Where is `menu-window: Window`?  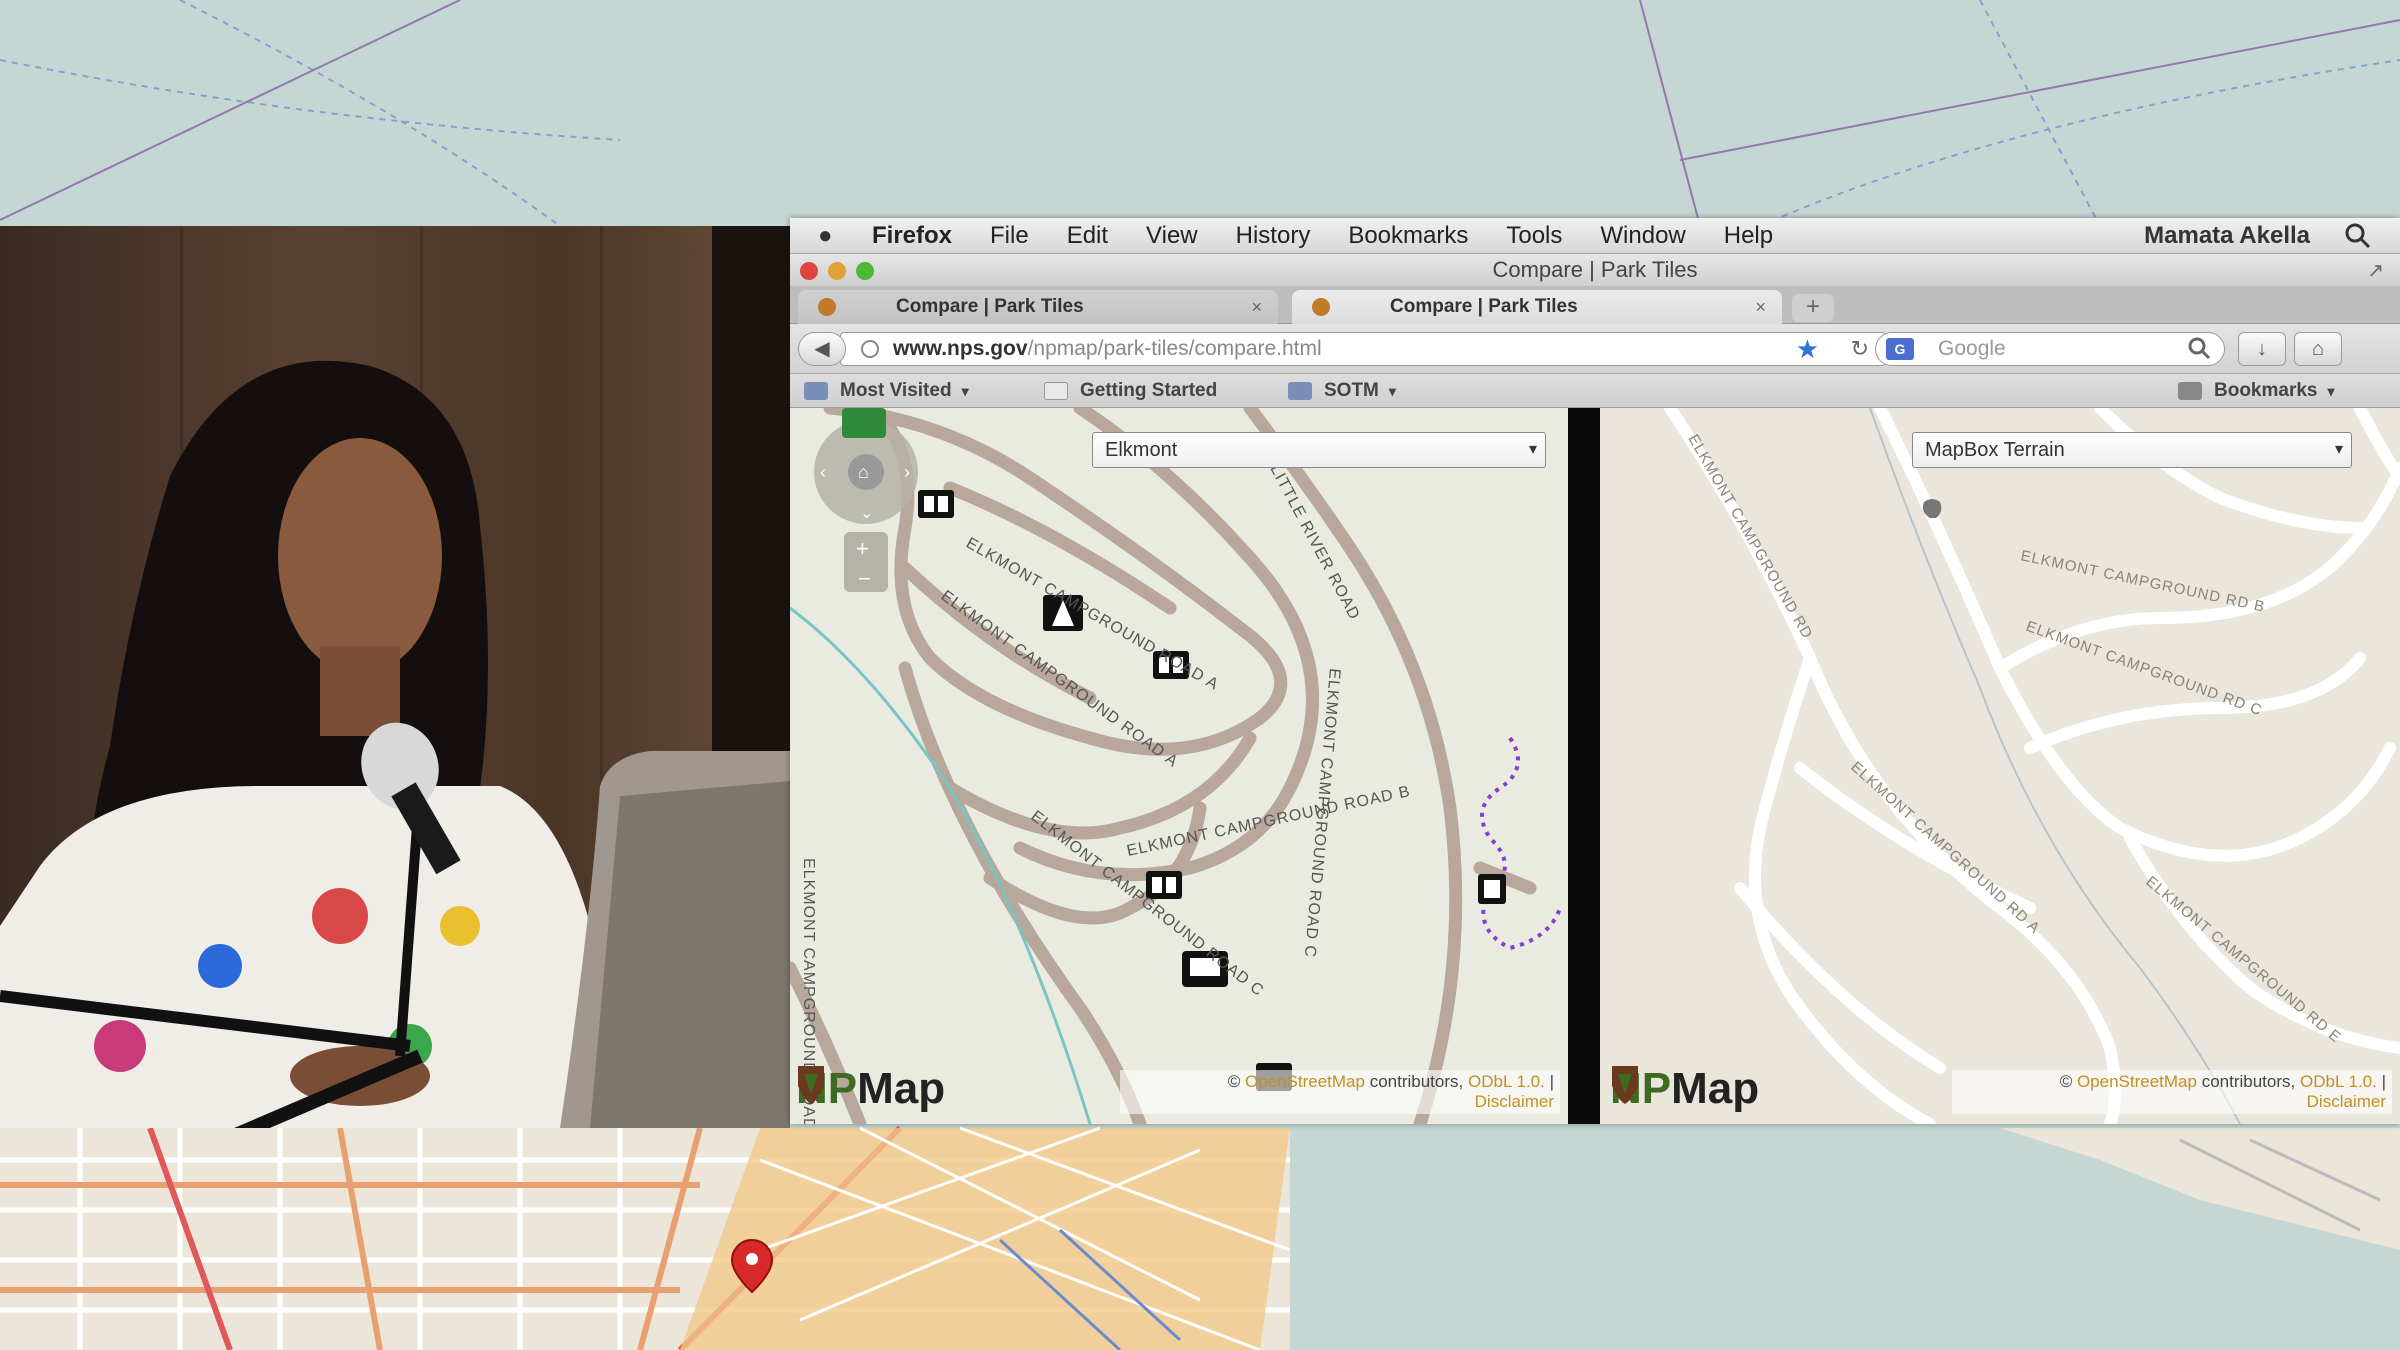 menu-window: Window is located at coordinates (1642, 236).